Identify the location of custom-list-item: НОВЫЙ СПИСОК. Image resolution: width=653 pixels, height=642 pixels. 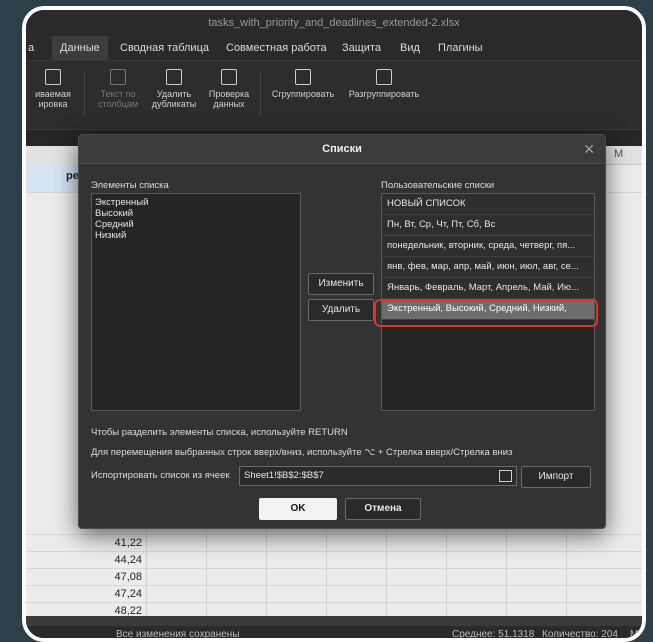
(488, 204).